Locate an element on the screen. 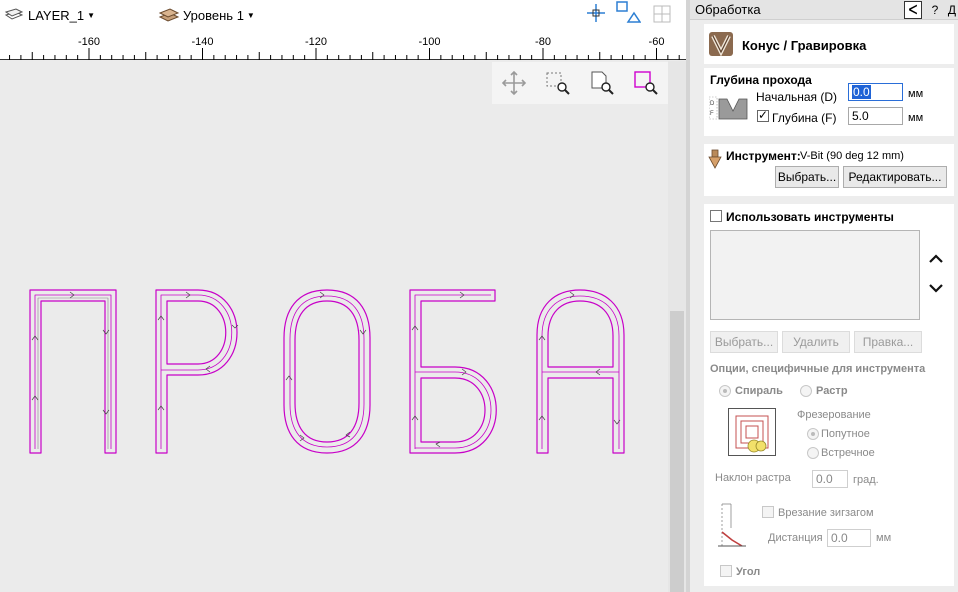 This screenshot has height=592, width=958. move-tool-up-button is located at coordinates (936, 259).